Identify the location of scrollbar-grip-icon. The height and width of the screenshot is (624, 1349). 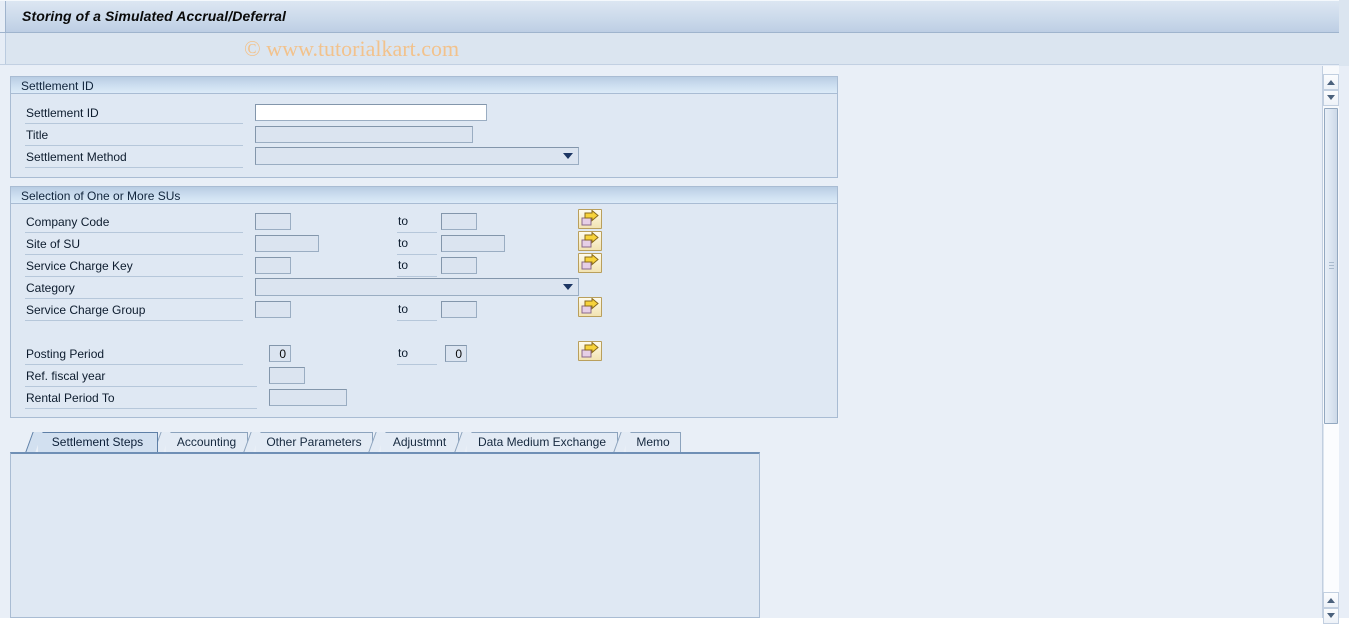
(1331, 266).